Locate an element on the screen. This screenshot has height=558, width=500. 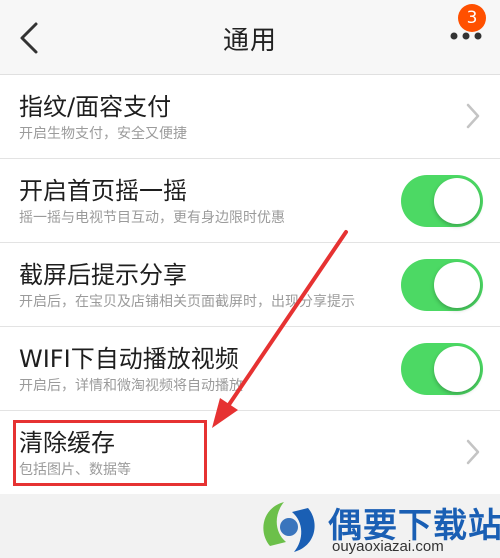
setting-title: 开启首页摇一摇 is located at coordinates (103, 191).